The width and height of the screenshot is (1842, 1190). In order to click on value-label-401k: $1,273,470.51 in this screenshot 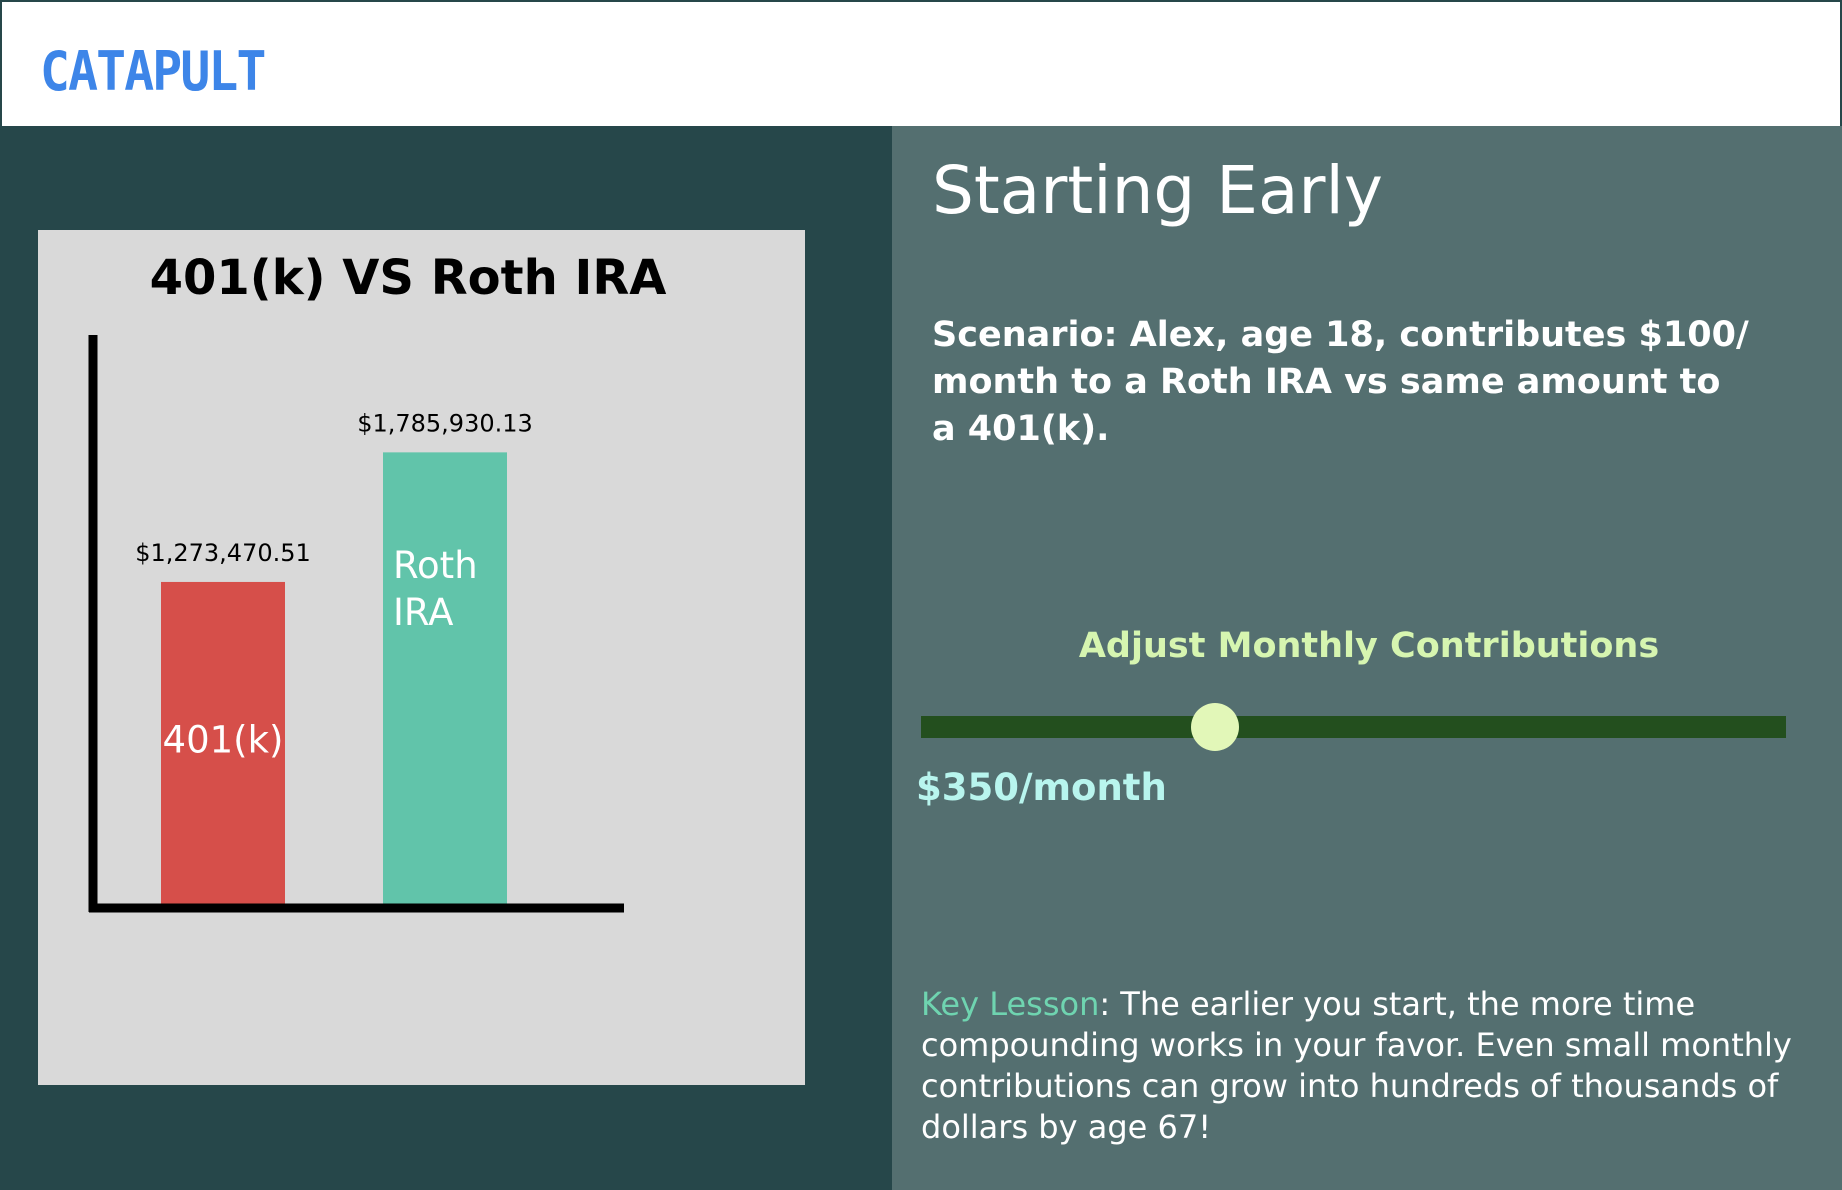, I will do `click(223, 553)`.